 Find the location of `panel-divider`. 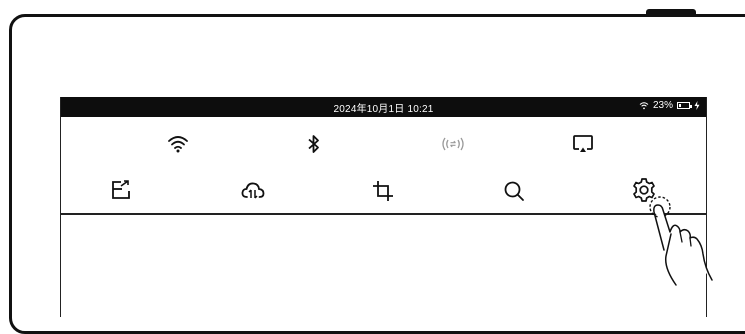

panel-divider is located at coordinates (383, 214).